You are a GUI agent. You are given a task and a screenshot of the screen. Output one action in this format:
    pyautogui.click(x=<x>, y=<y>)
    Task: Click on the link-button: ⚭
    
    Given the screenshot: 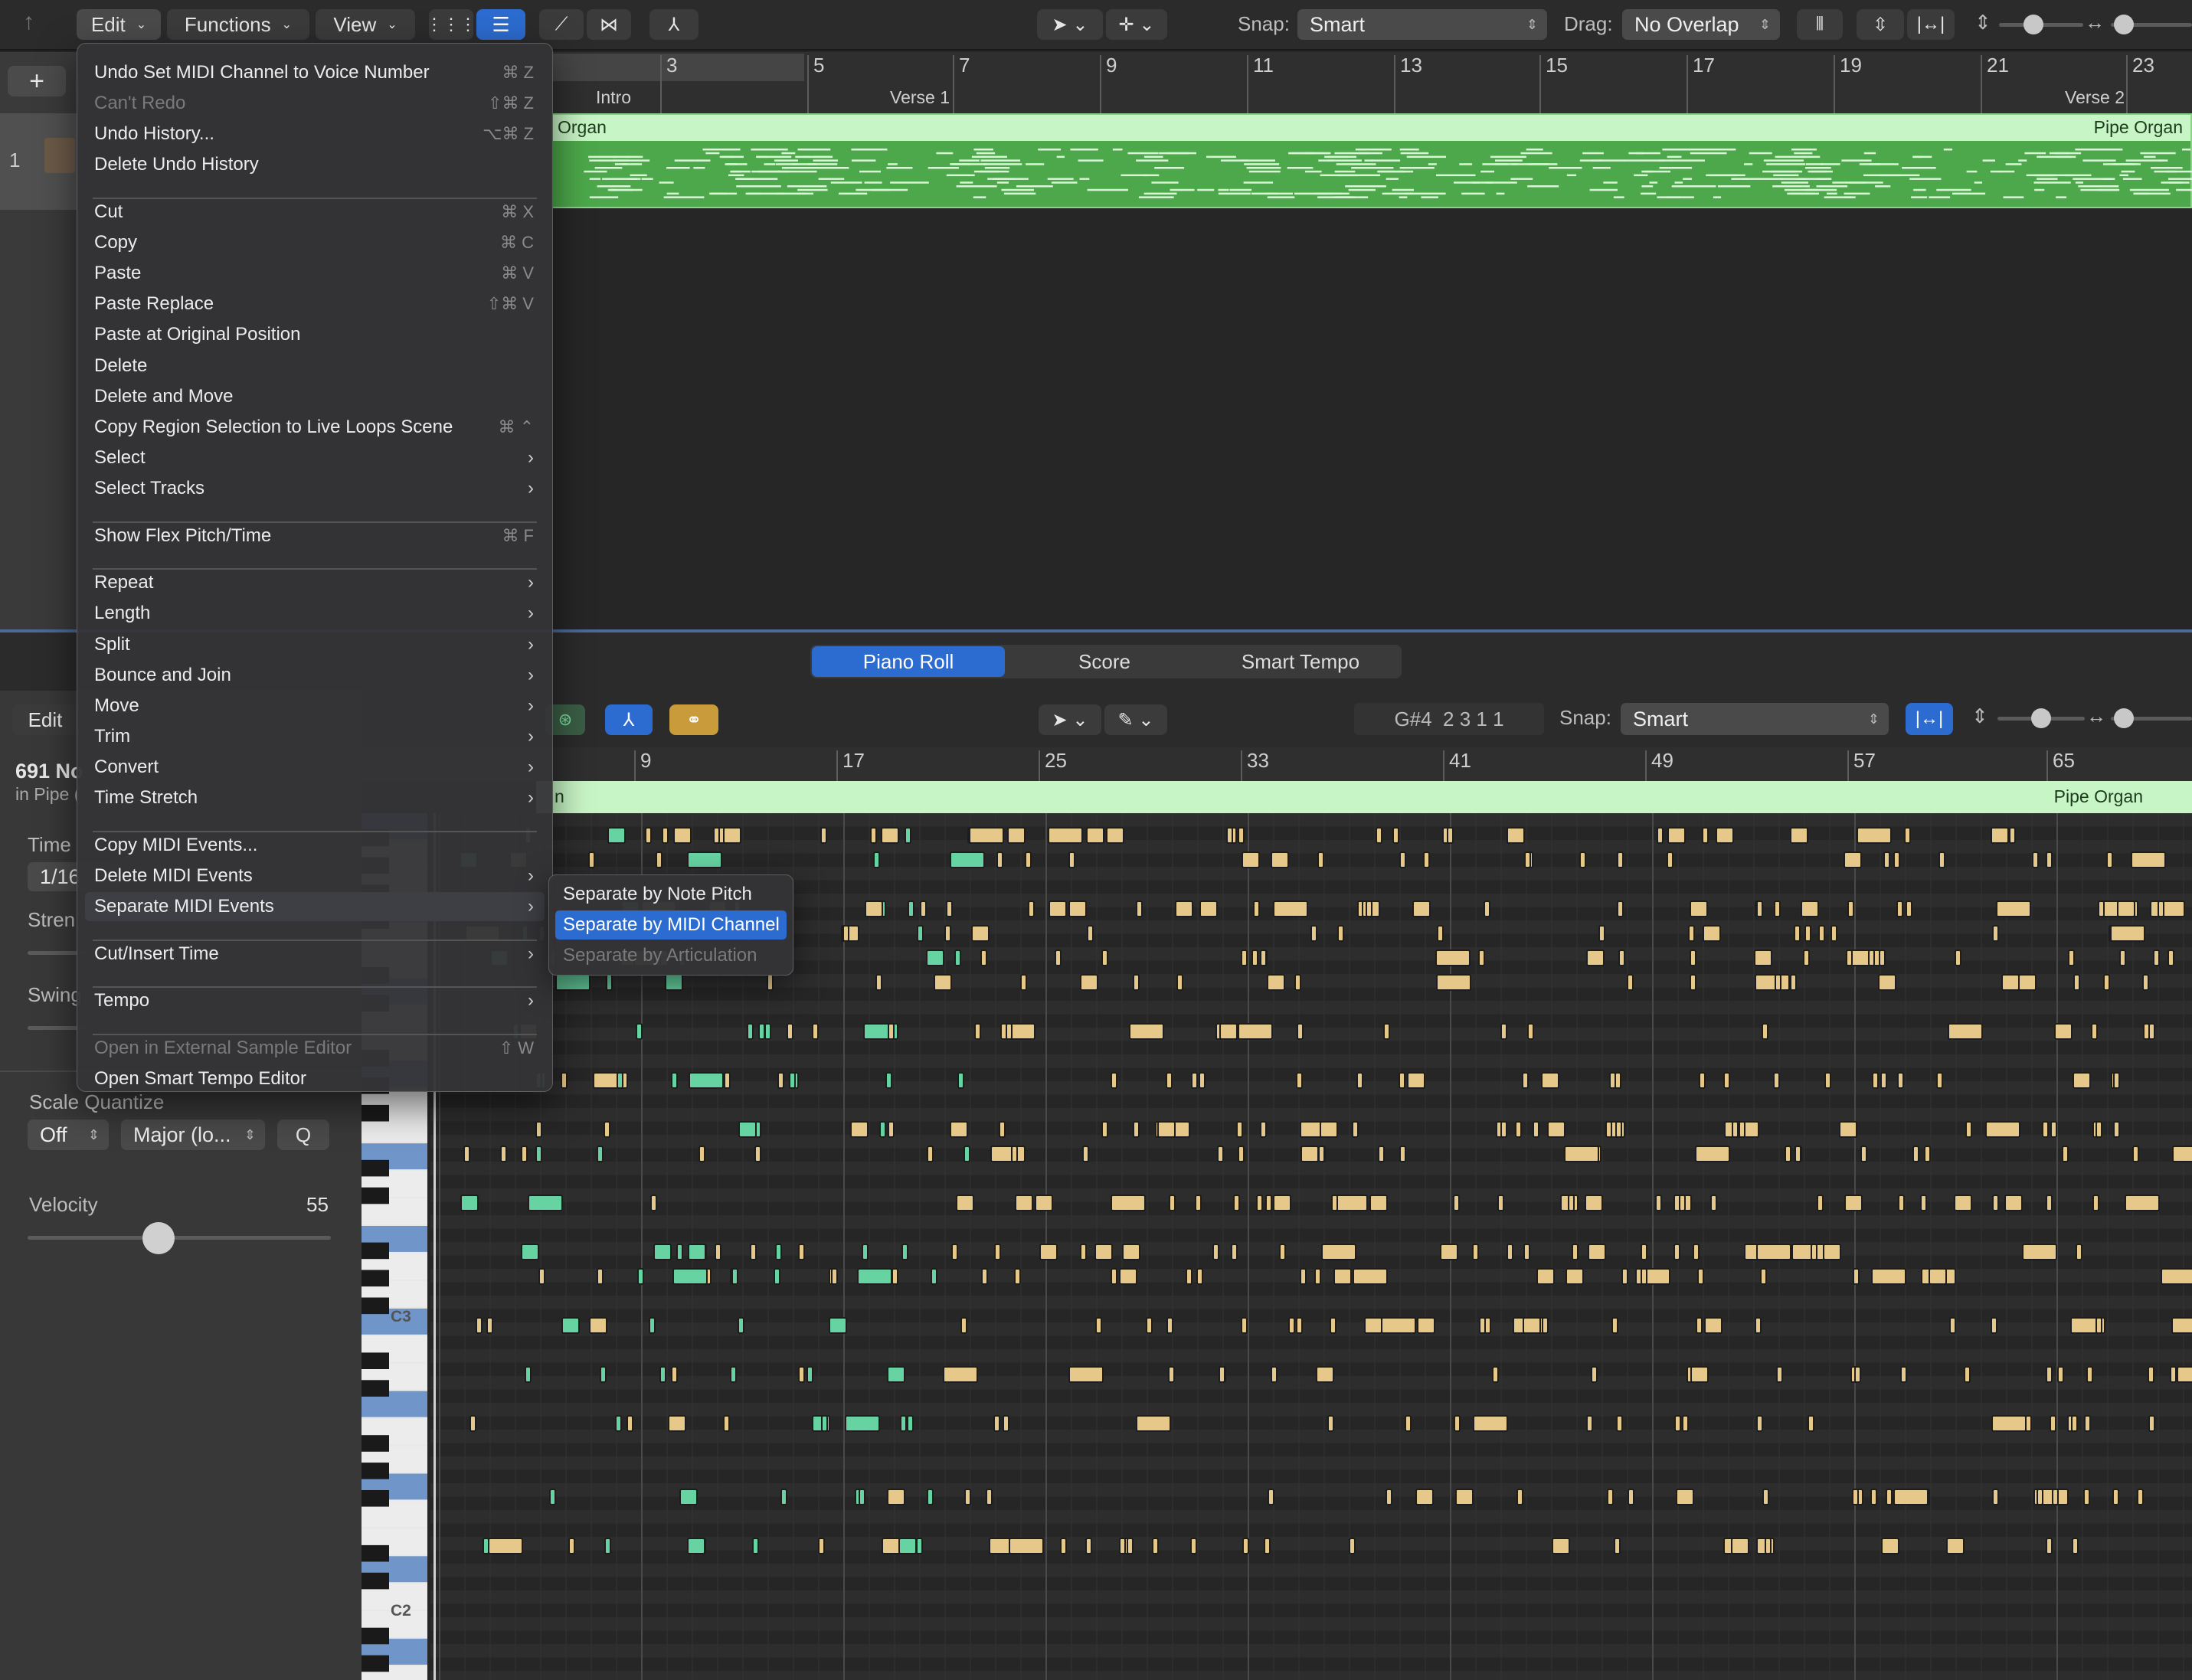 What is the action you would take?
    pyautogui.click(x=693, y=719)
    